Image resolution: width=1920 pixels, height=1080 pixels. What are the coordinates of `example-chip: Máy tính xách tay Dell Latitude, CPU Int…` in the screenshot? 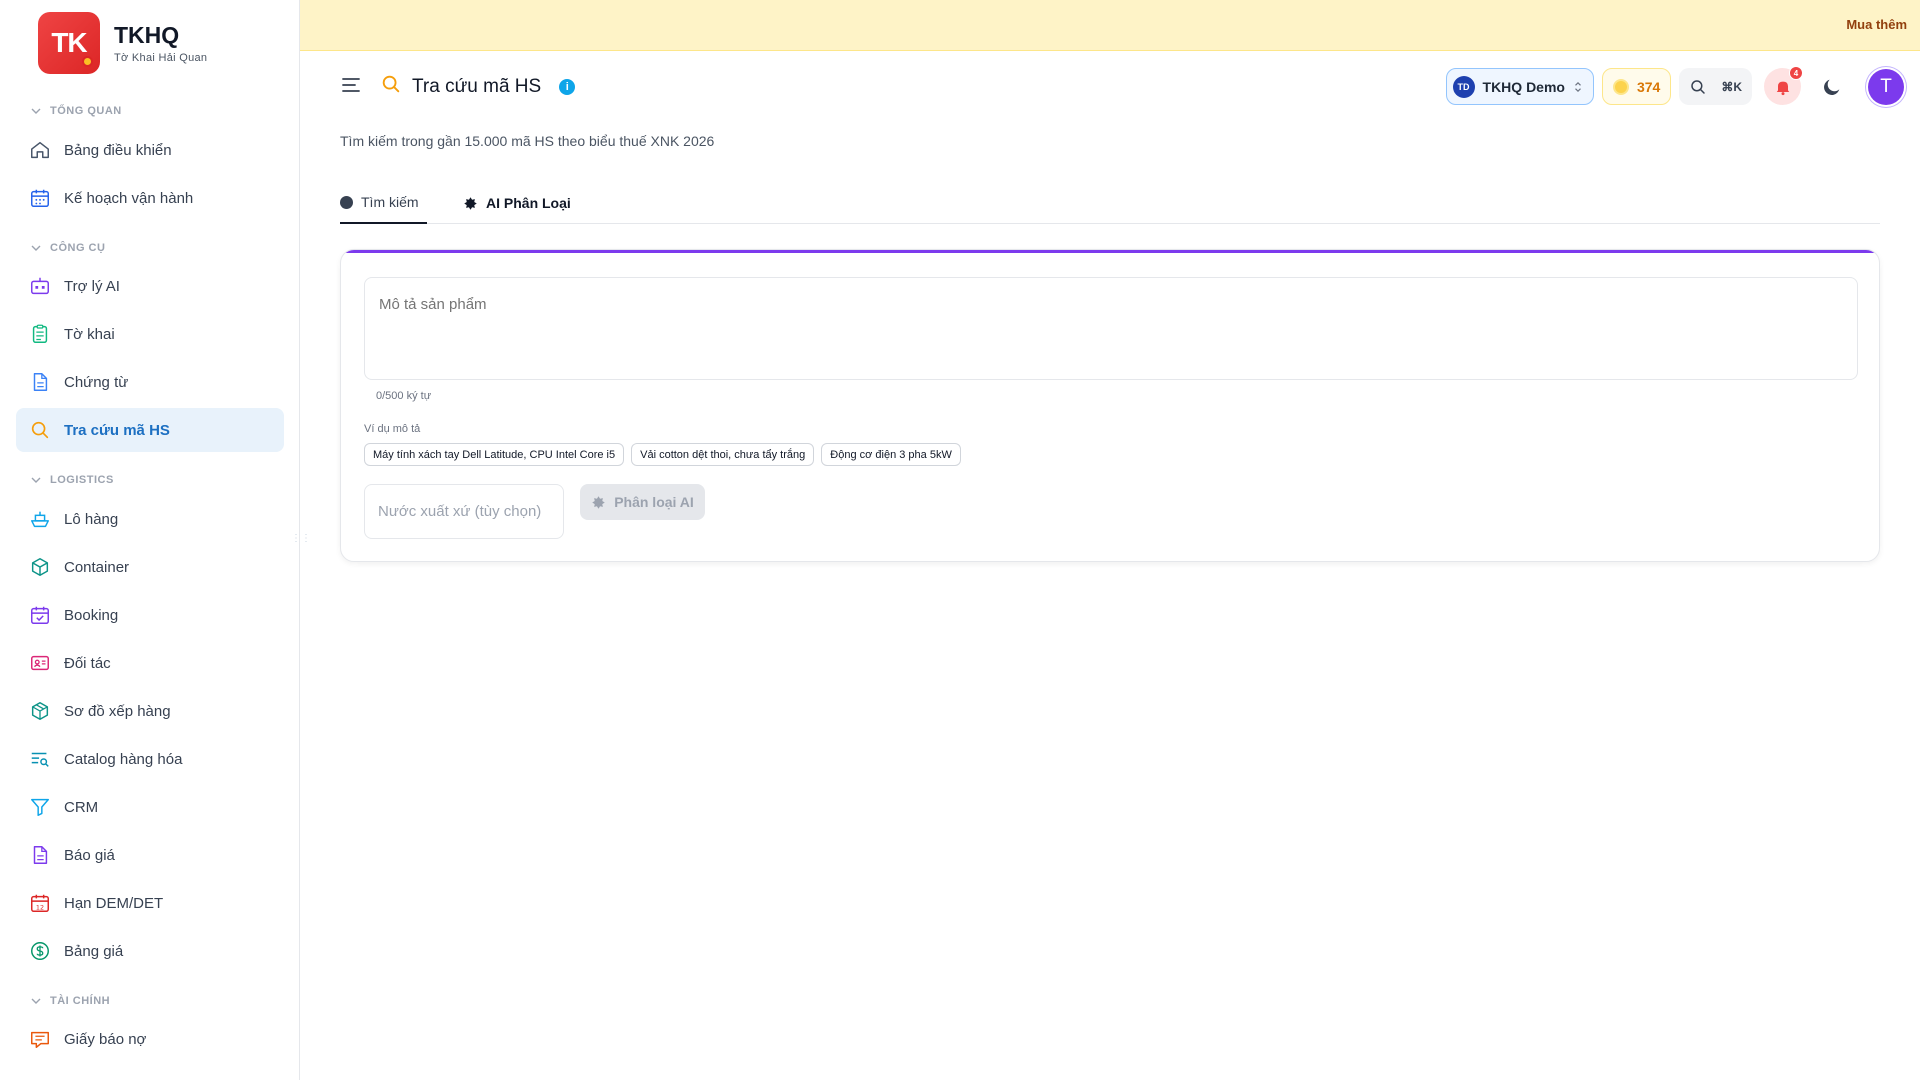 It's located at (494, 454).